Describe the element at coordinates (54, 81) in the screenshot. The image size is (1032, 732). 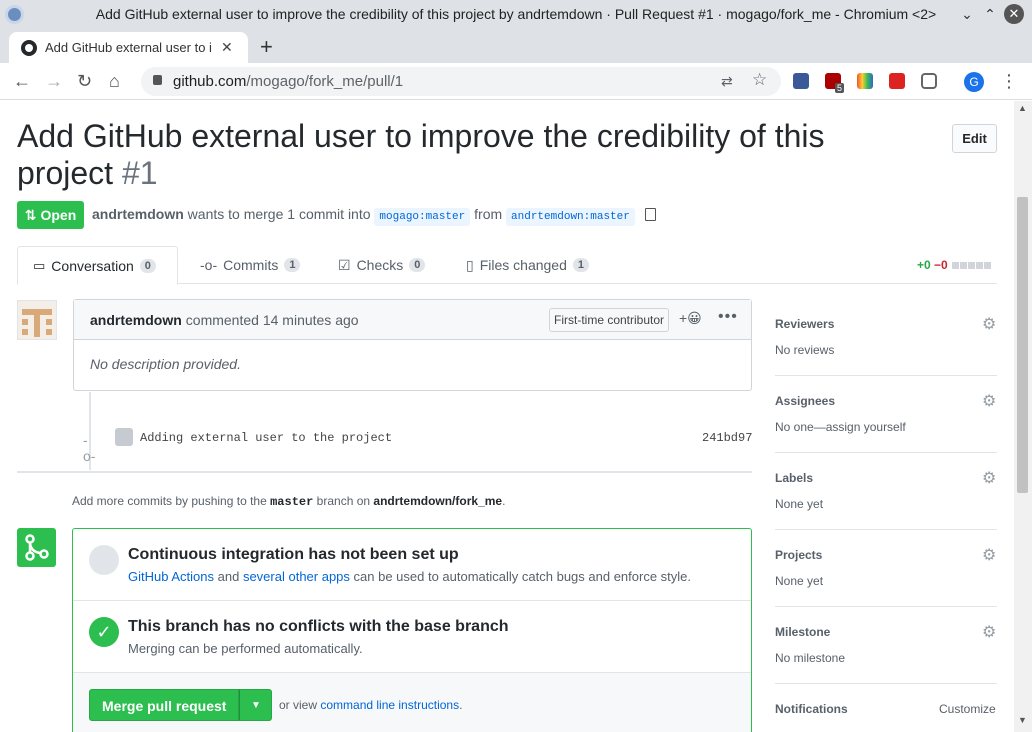
I see `forward-icon: →` at that location.